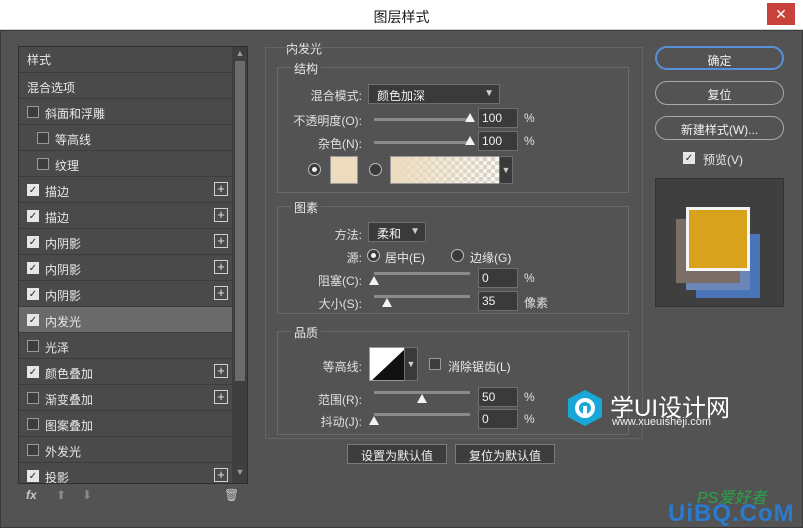  Describe the element at coordinates (125, 86) in the screenshot. I see `style-list-item: 混合选项` at that location.